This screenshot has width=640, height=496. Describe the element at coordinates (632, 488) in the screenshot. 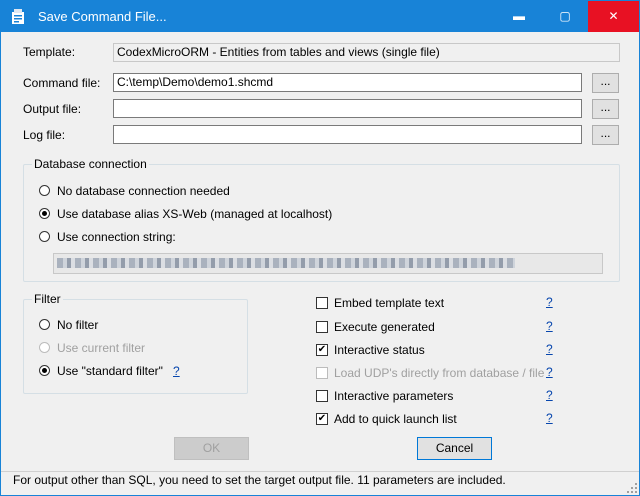

I see `resize-grip-icon` at that location.